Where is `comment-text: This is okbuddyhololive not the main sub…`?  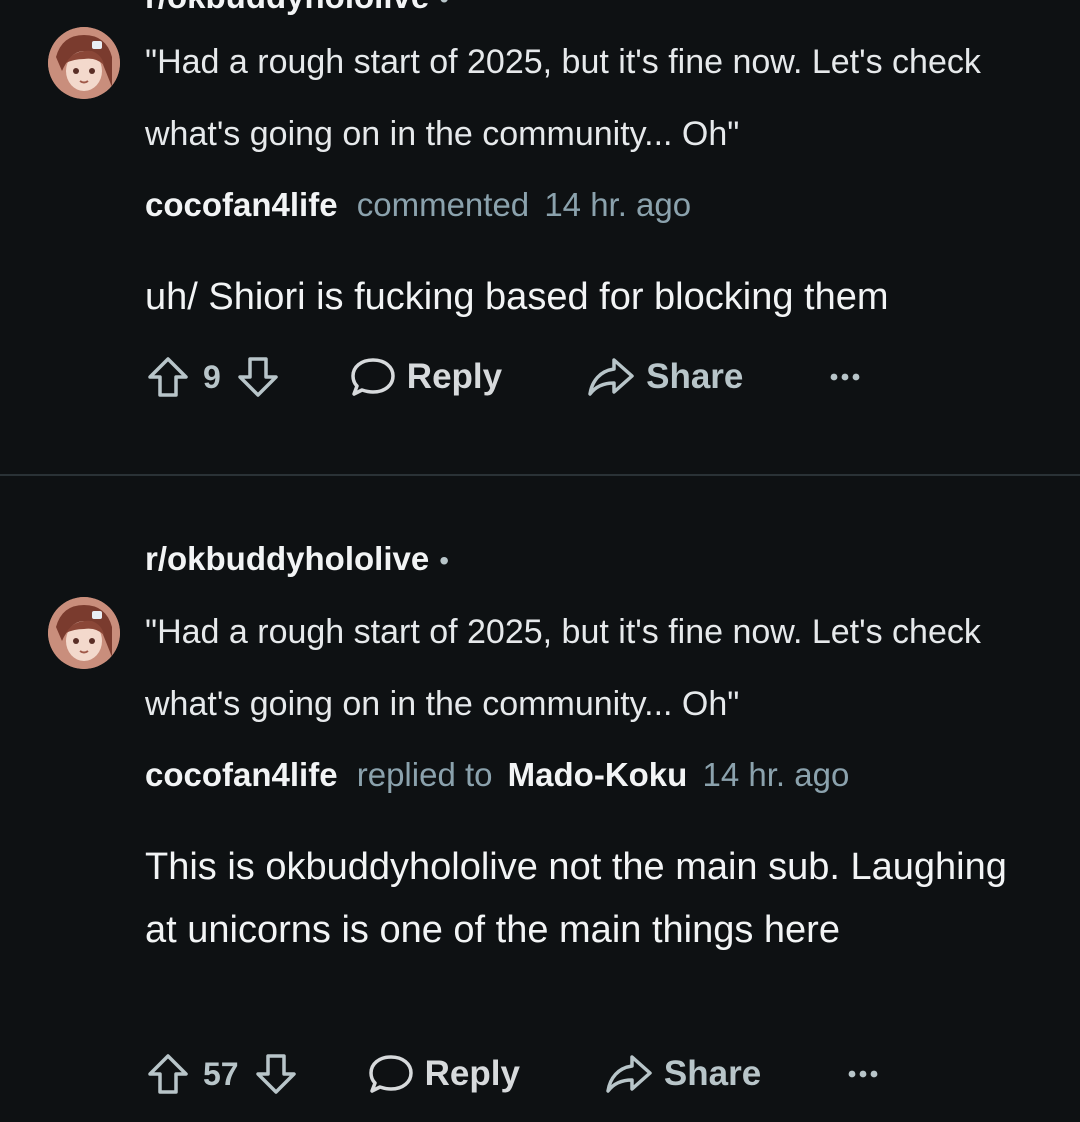
comment-text: This is okbuddyhololive not the main sub… is located at coordinates (576, 898).